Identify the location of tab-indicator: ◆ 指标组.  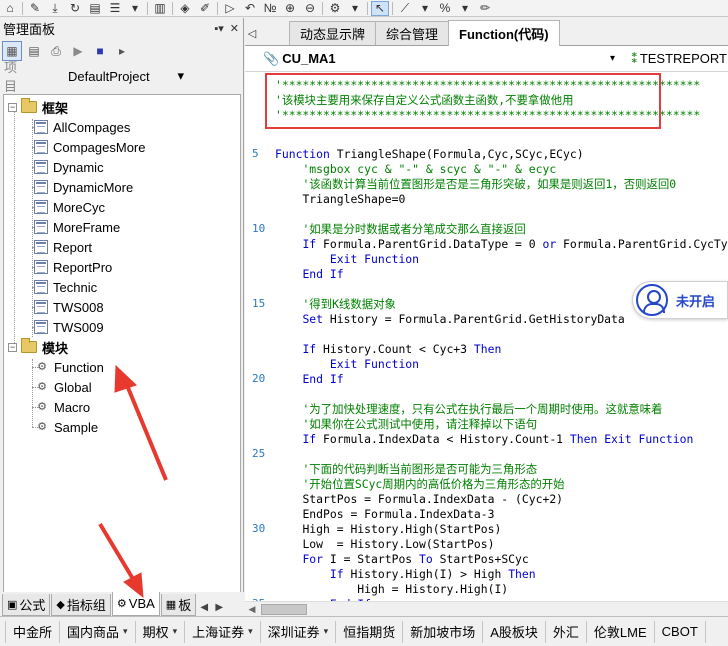
(81, 605).